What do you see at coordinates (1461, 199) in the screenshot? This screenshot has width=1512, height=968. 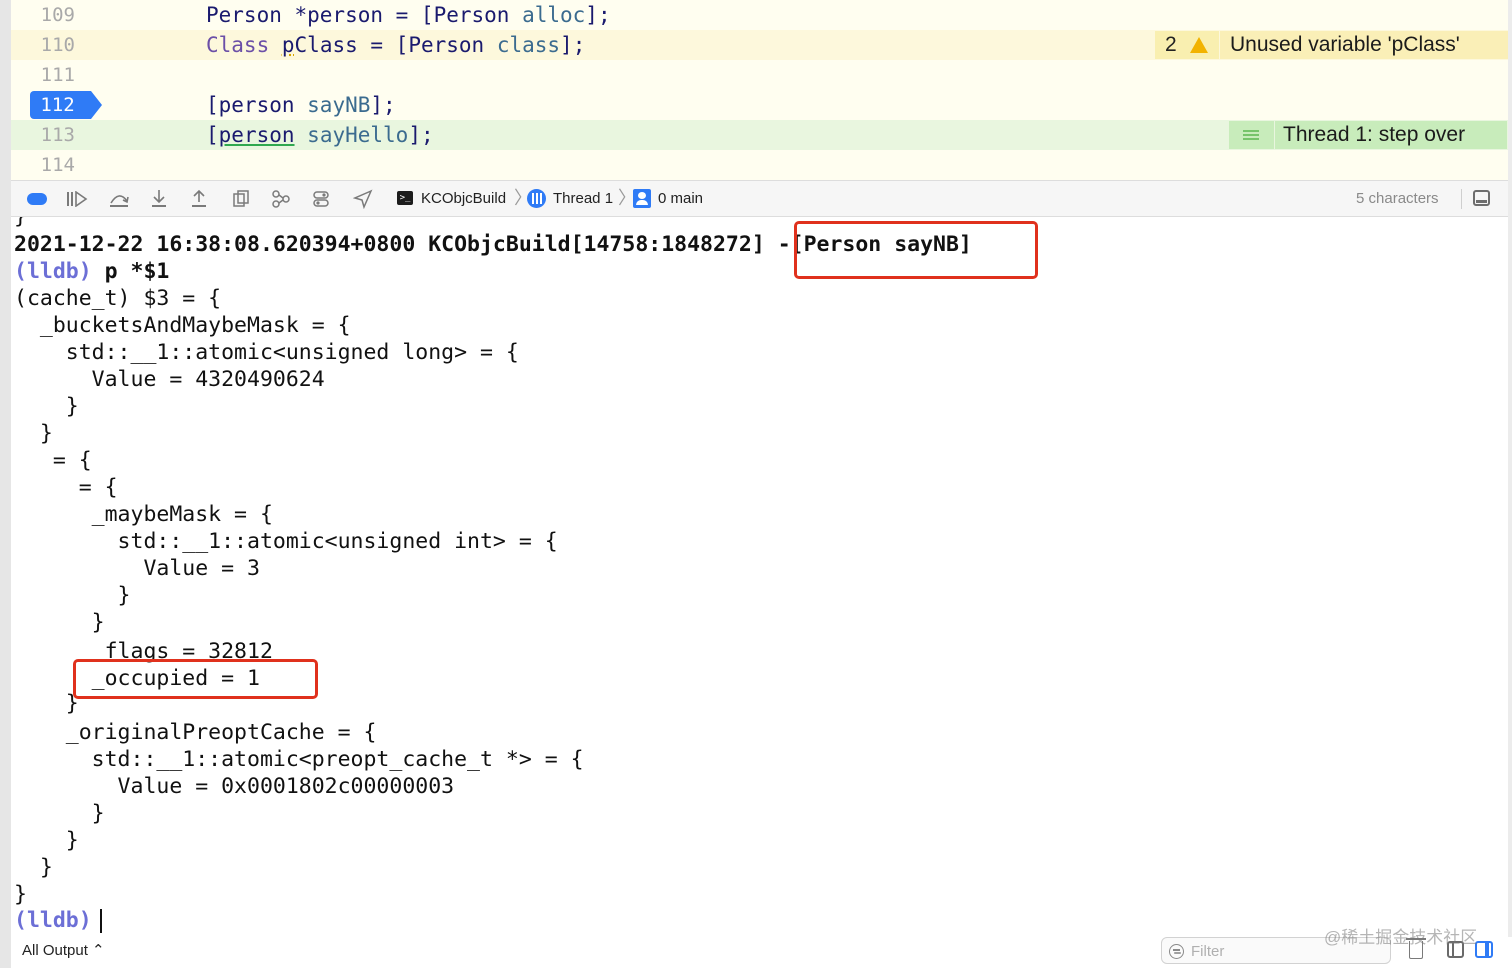 I see `divider` at bounding box center [1461, 199].